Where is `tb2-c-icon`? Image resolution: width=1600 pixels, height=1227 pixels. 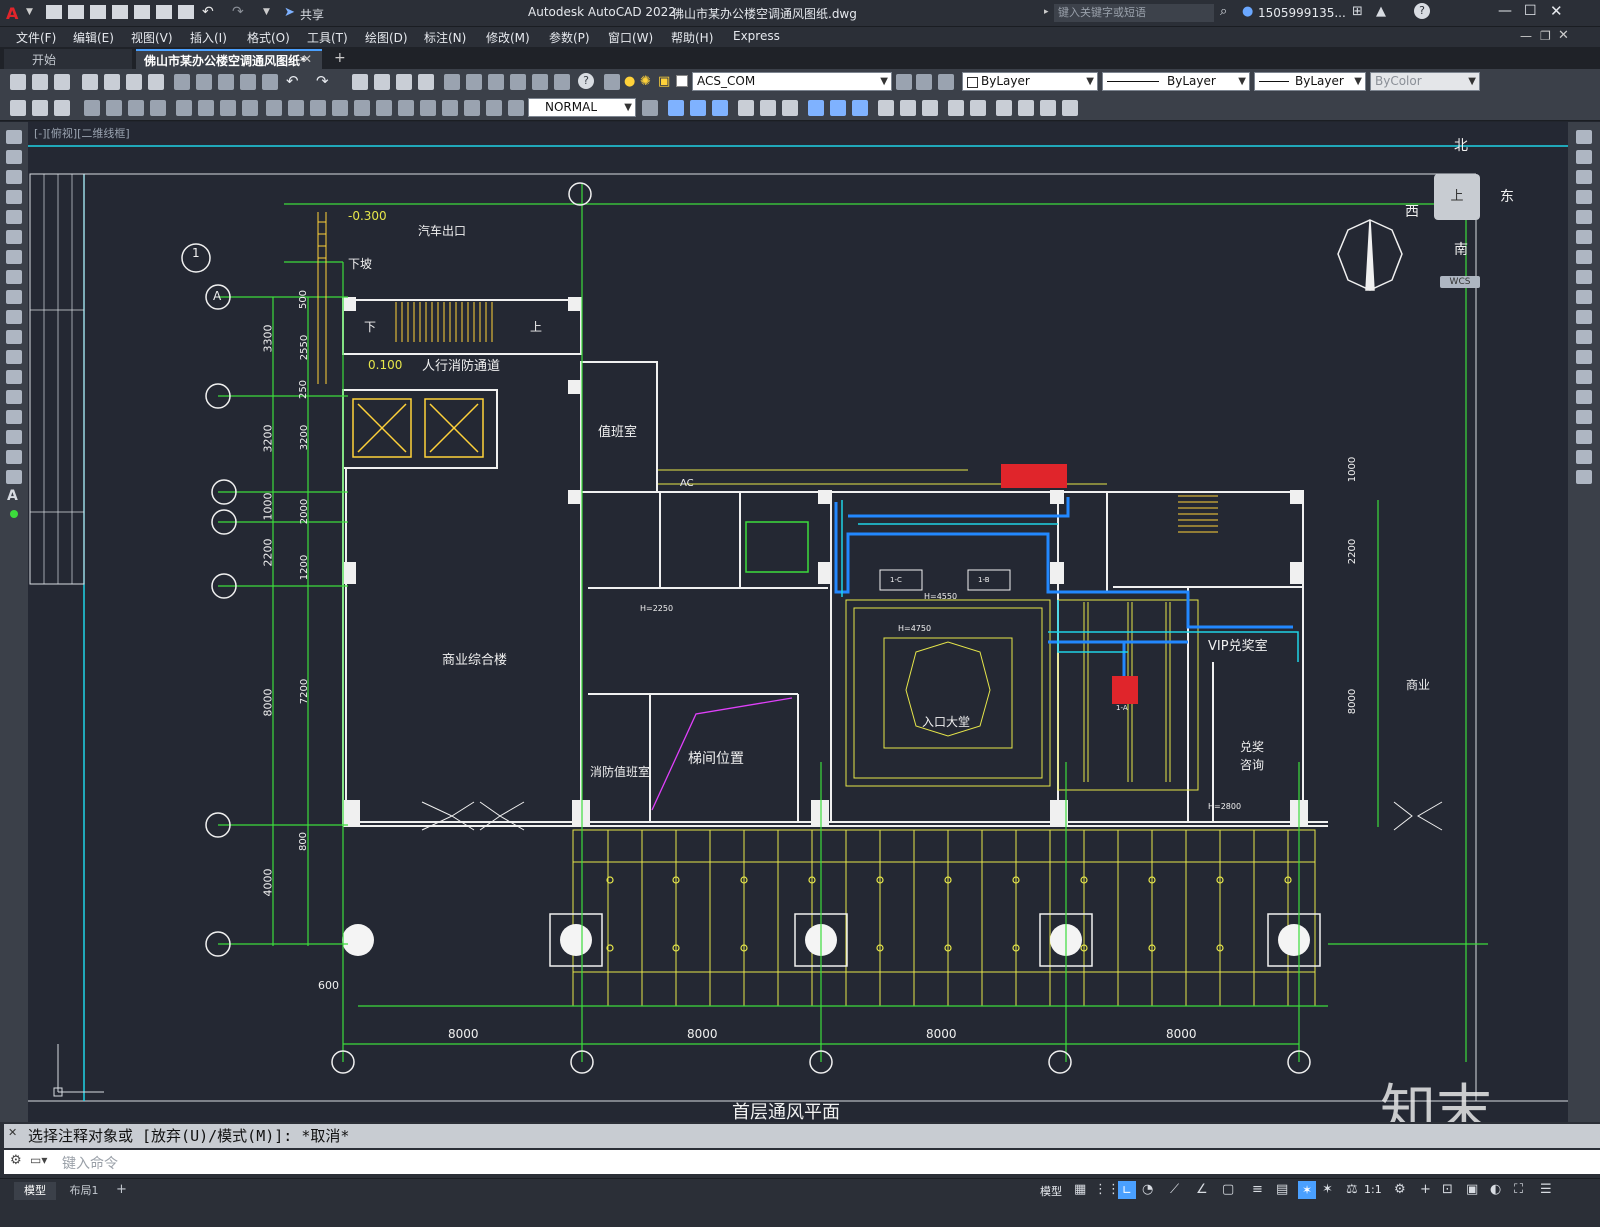
tb2-c-icon is located at coordinates (62, 108).